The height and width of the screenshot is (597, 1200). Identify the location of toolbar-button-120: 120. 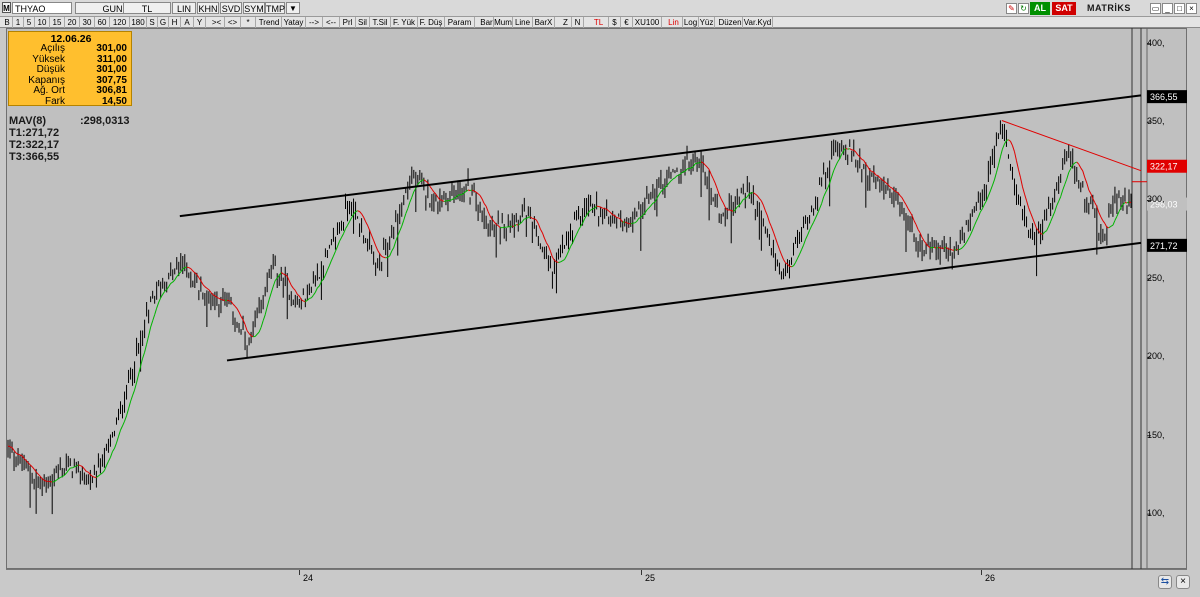
(120, 22).